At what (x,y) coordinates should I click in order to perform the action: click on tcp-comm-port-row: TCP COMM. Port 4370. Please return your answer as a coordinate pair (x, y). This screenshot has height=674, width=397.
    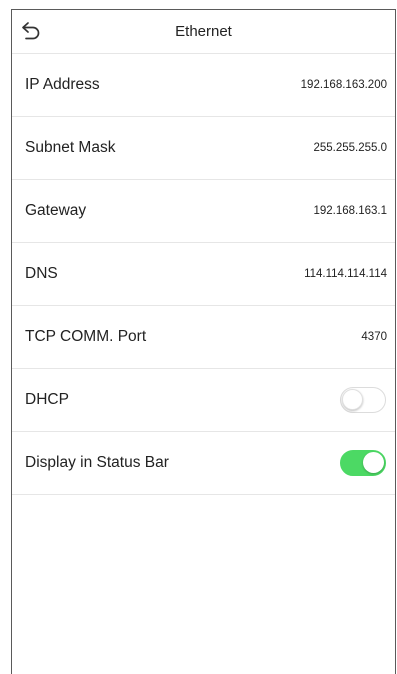
    Looking at the image, I should click on (203, 337).